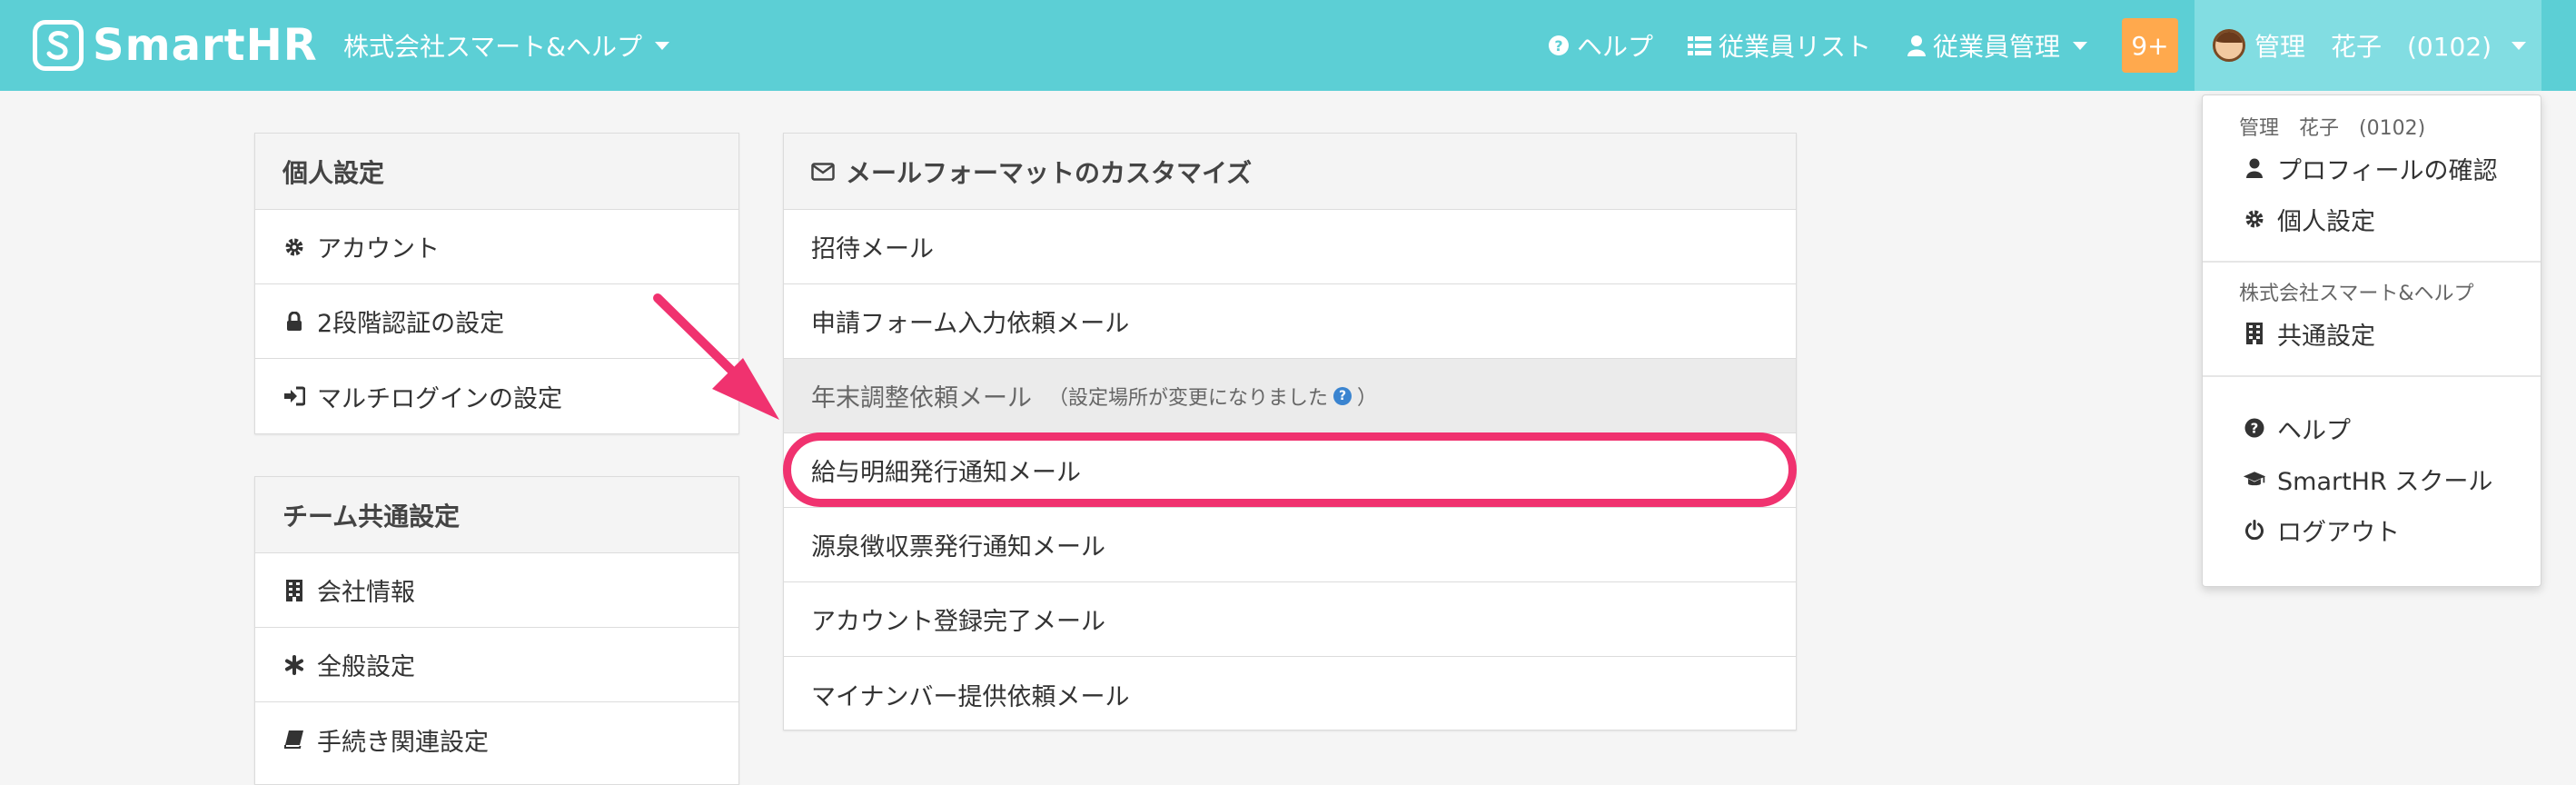  I want to click on menu-item-logout: ログアウト, so click(2372, 529).